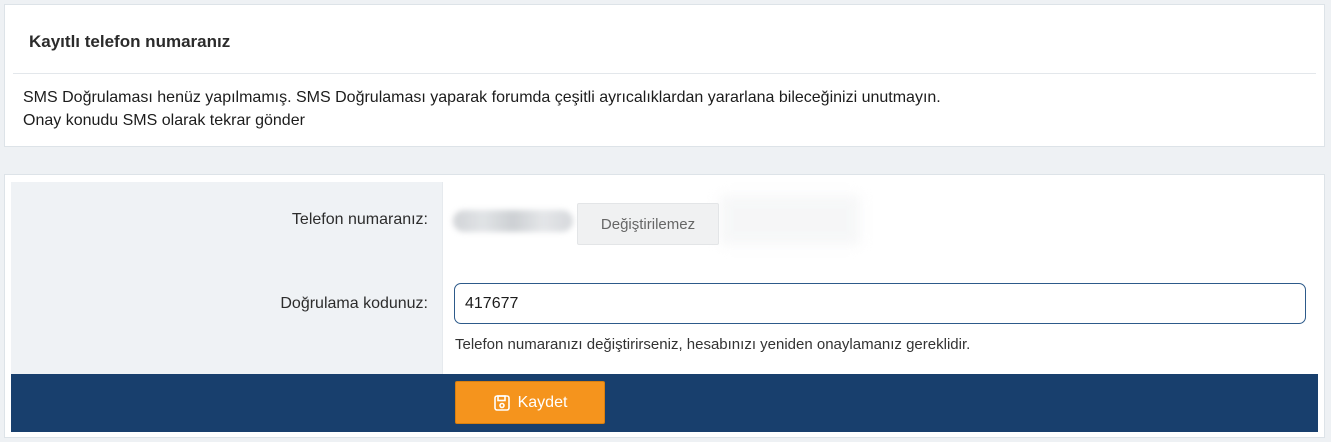 Image resolution: width=1331 pixels, height=442 pixels. What do you see at coordinates (880, 303) in the screenshot?
I see `verification-code-input` at bounding box center [880, 303].